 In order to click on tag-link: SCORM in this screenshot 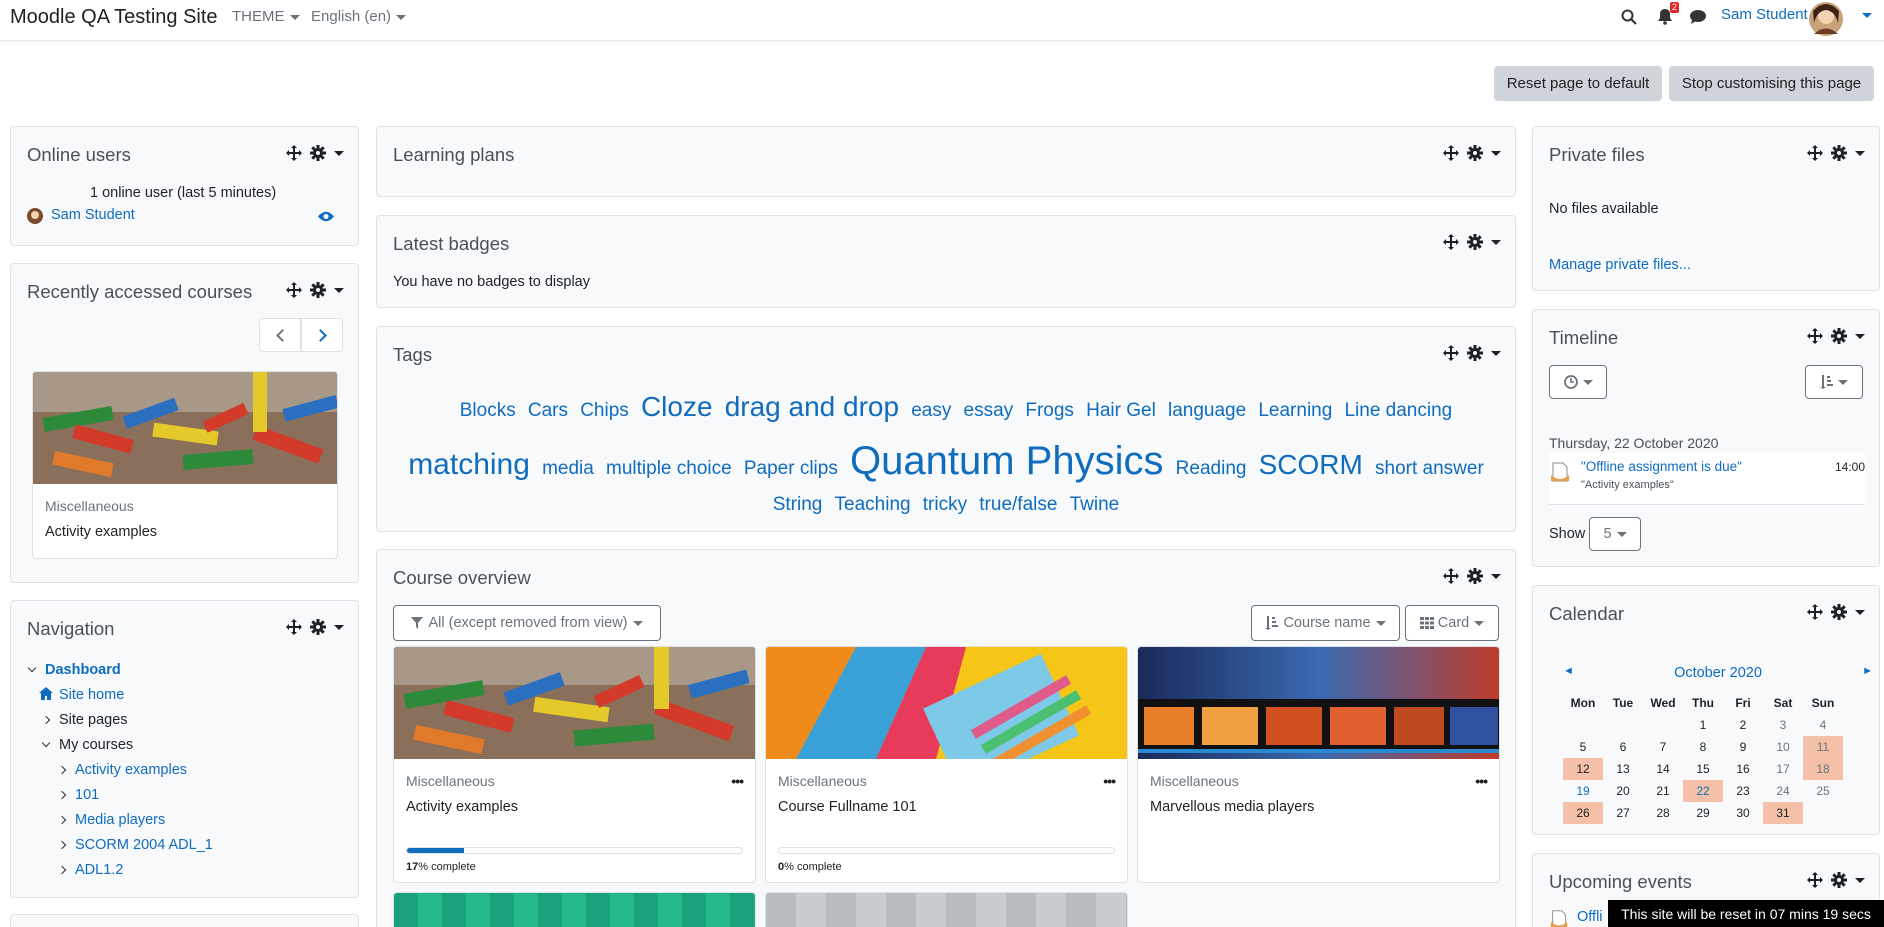, I will do `click(1311, 465)`.